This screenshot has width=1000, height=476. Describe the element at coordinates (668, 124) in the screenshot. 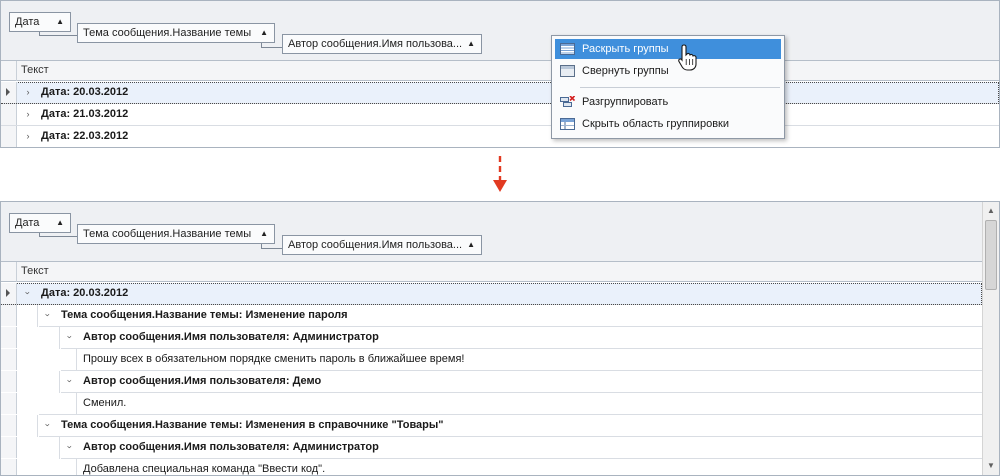

I see `menu-item-hide-group-area: Скрыть область группировки` at that location.